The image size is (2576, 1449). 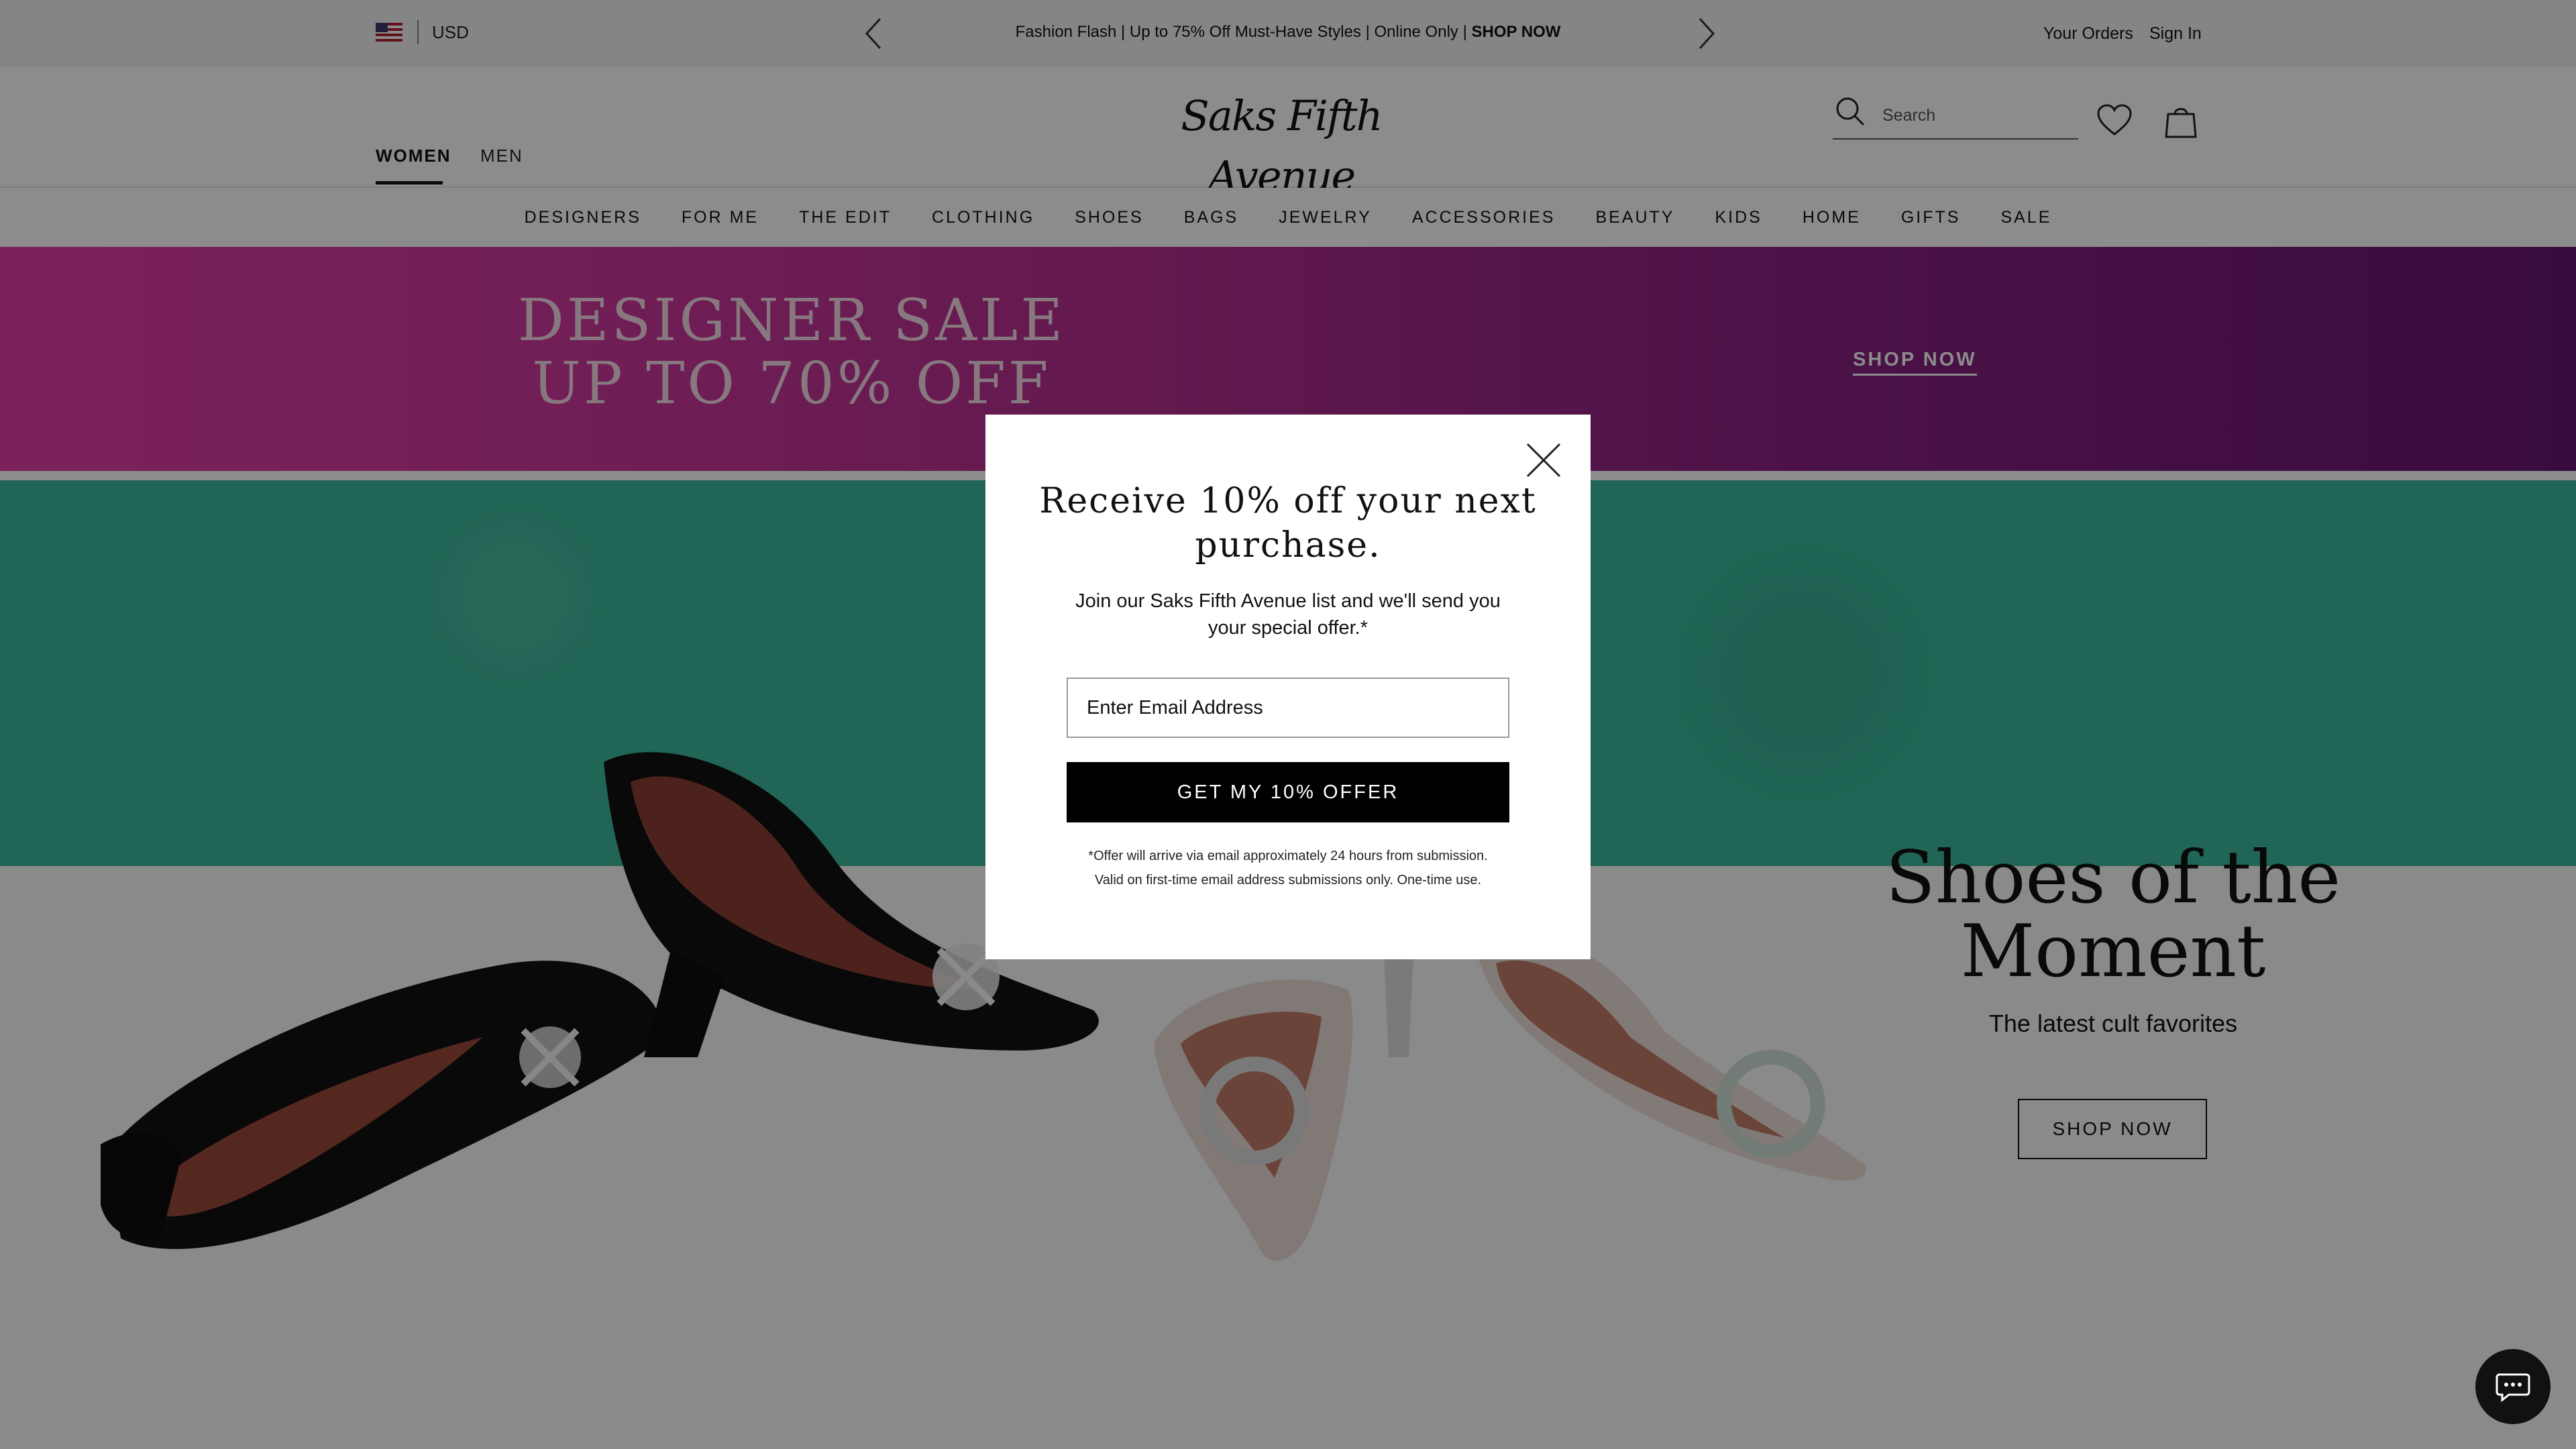 I want to click on modal-title: Receive 10% off your next purchase., so click(x=1288, y=523).